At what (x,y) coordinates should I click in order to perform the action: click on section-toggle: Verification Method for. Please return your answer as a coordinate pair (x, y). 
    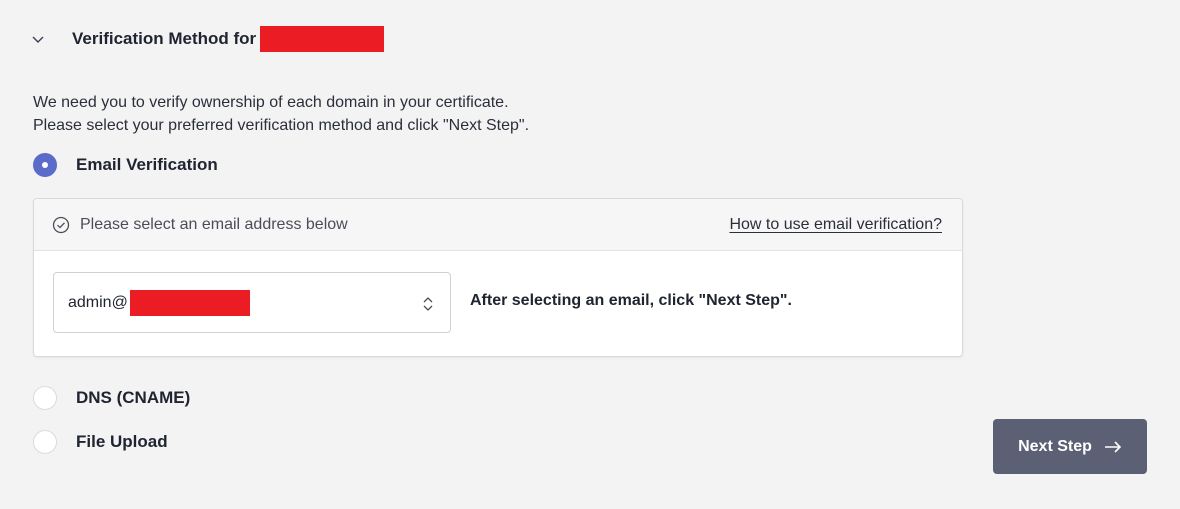
    Looking at the image, I should click on (207, 39).